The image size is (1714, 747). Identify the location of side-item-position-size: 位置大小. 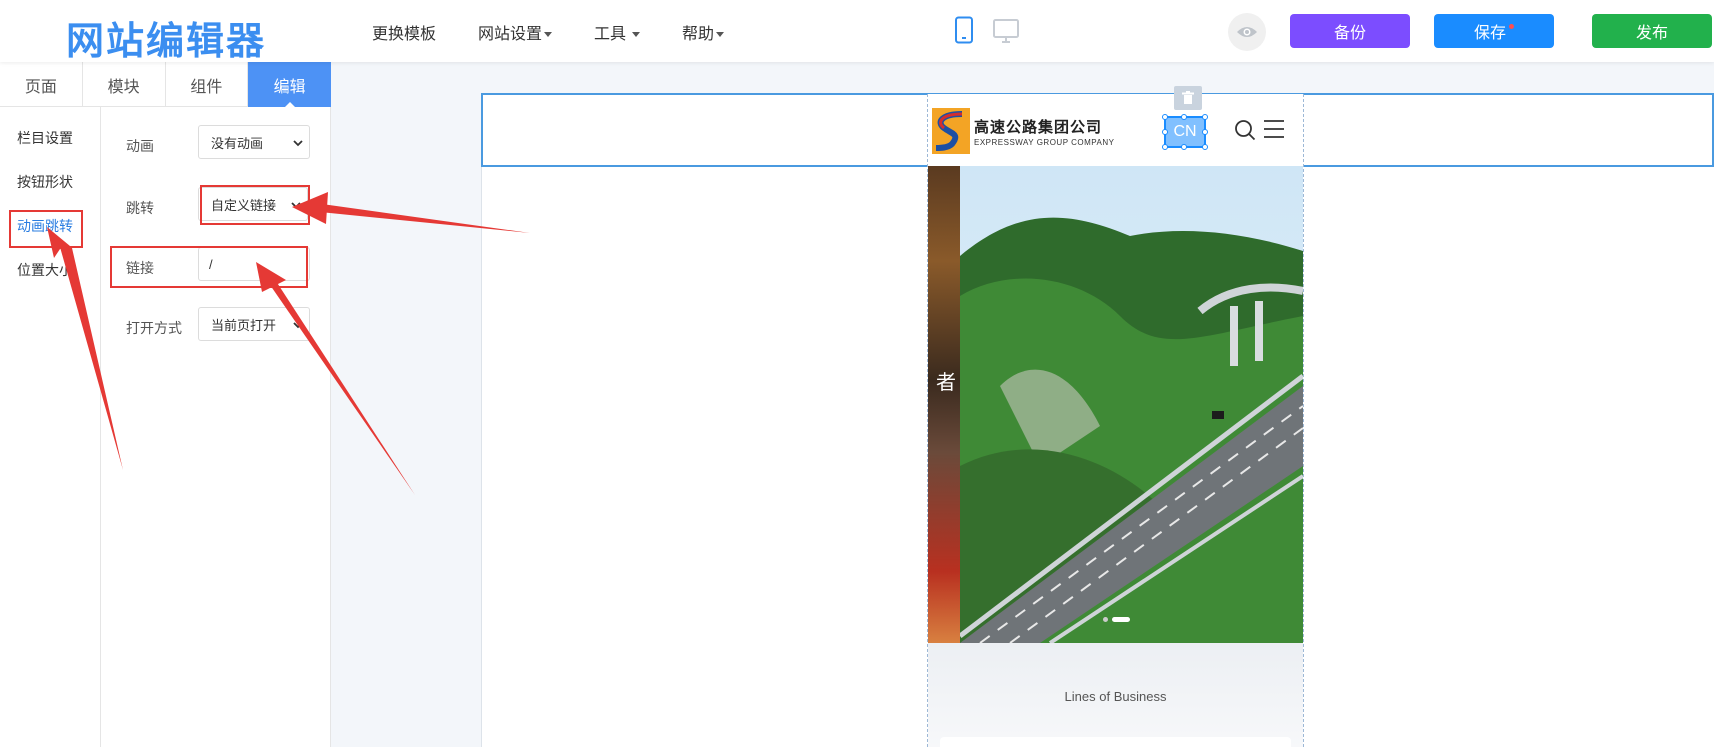
(45, 270).